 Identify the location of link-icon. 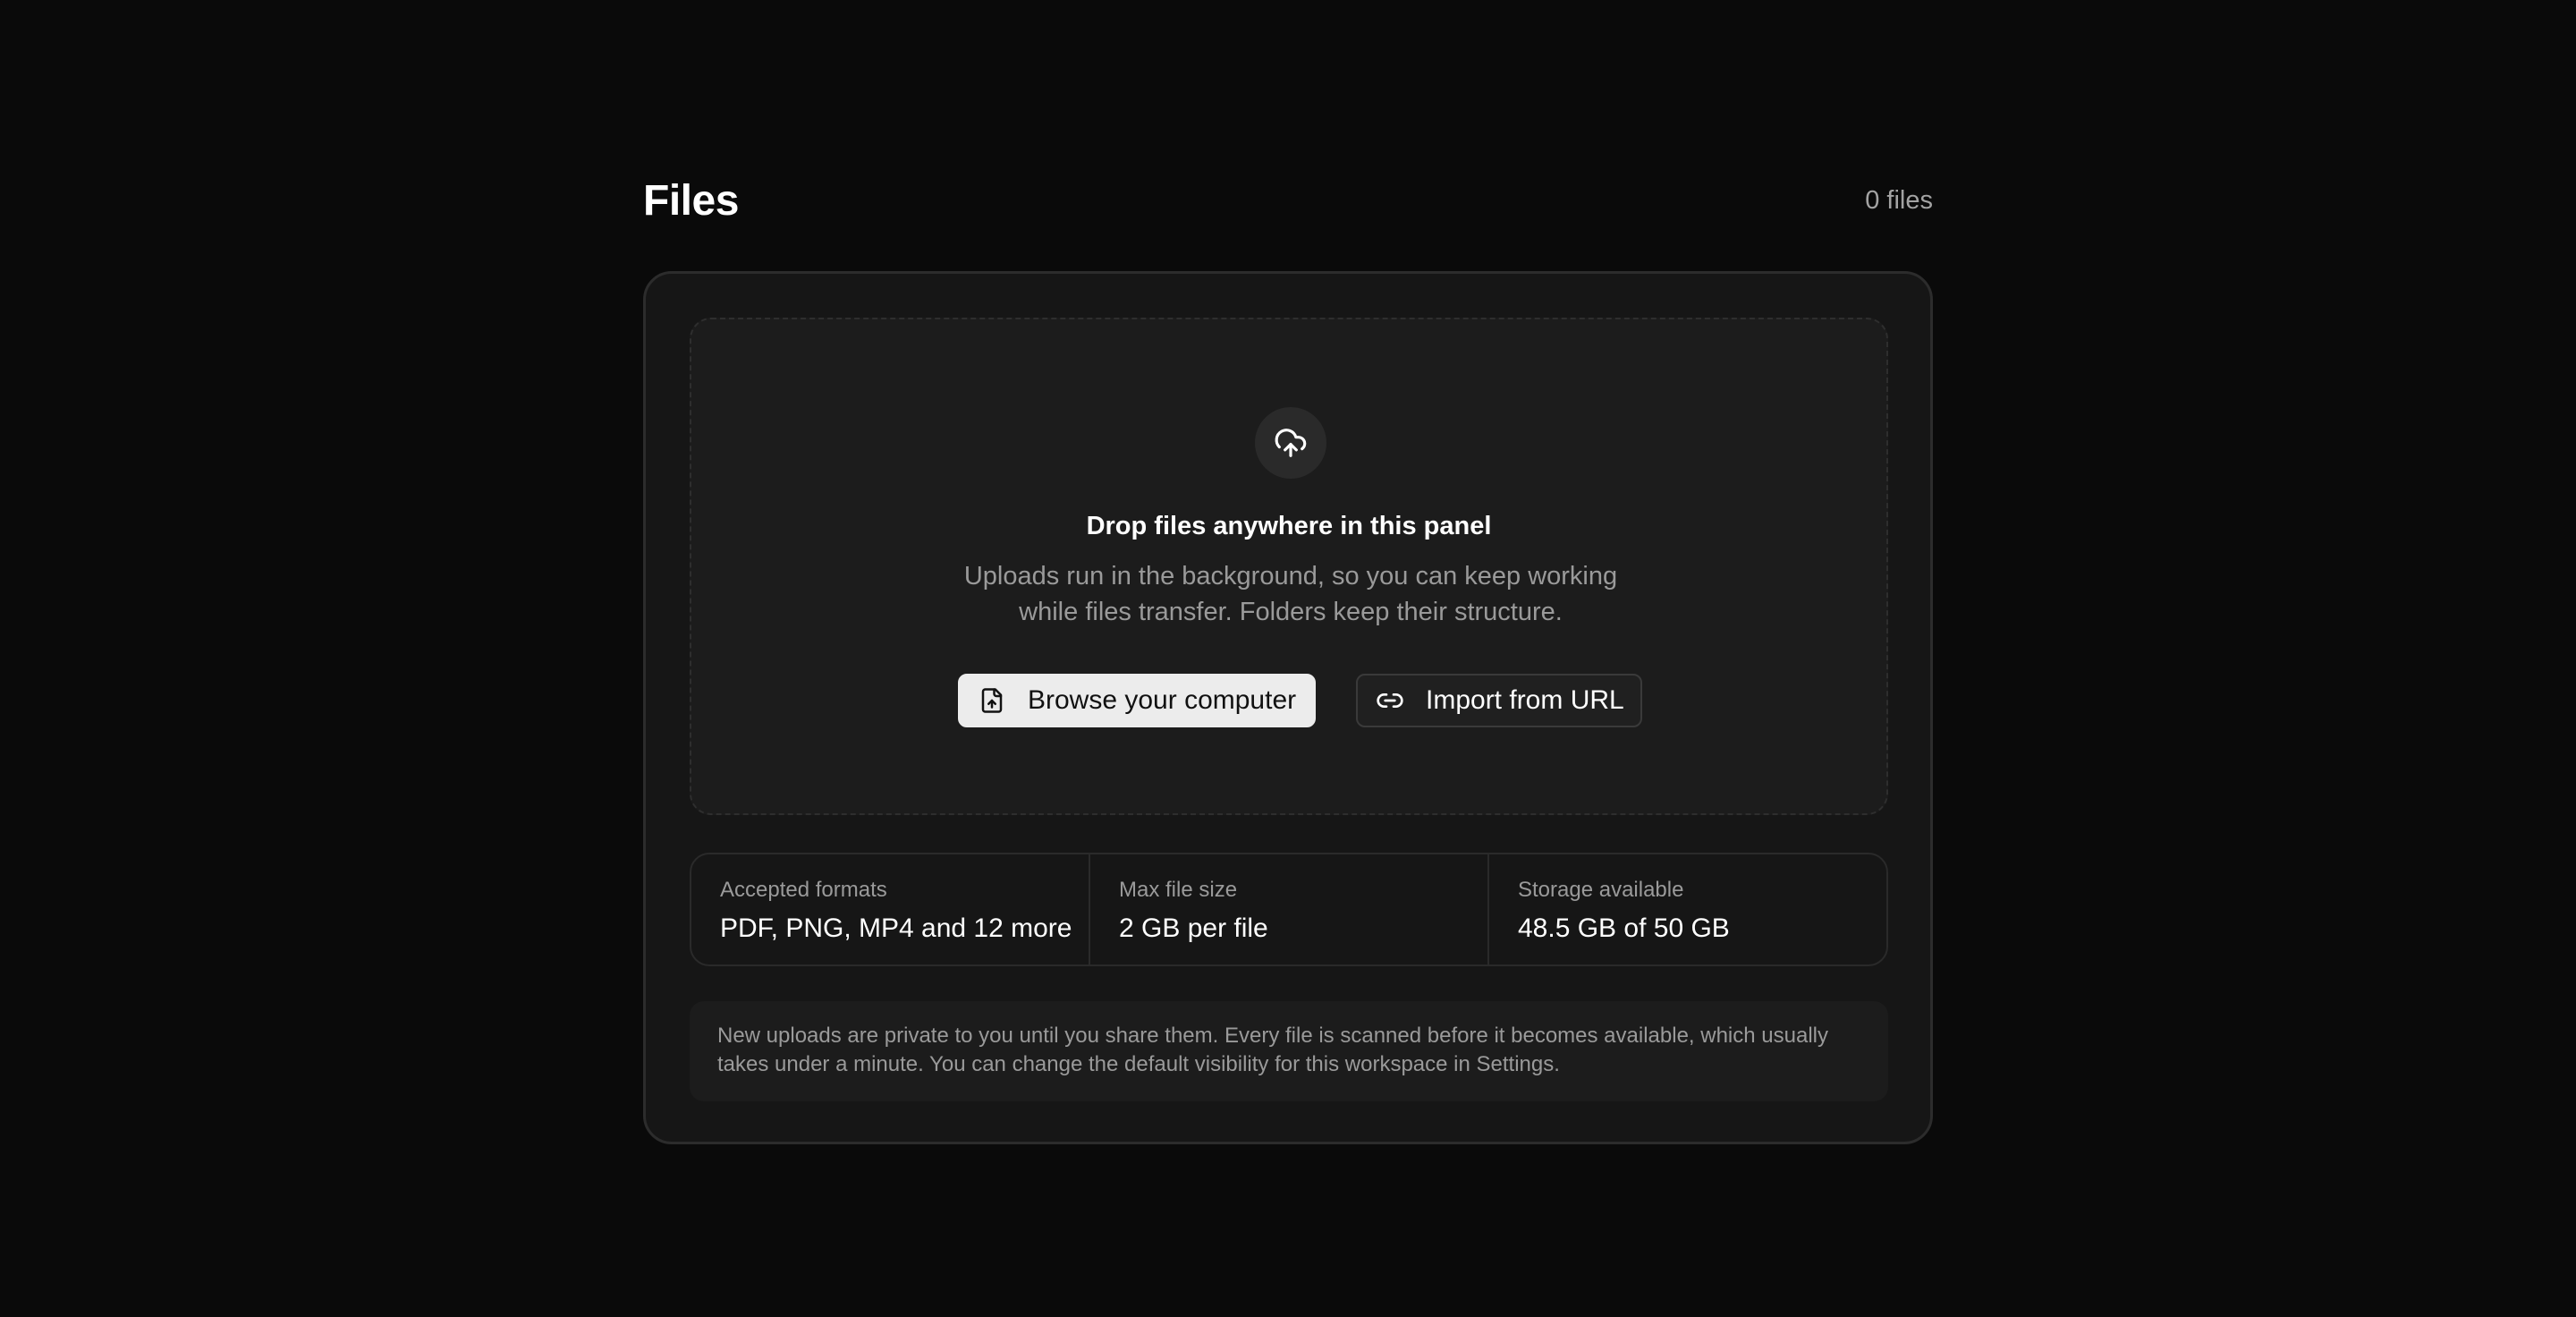
(1390, 700).